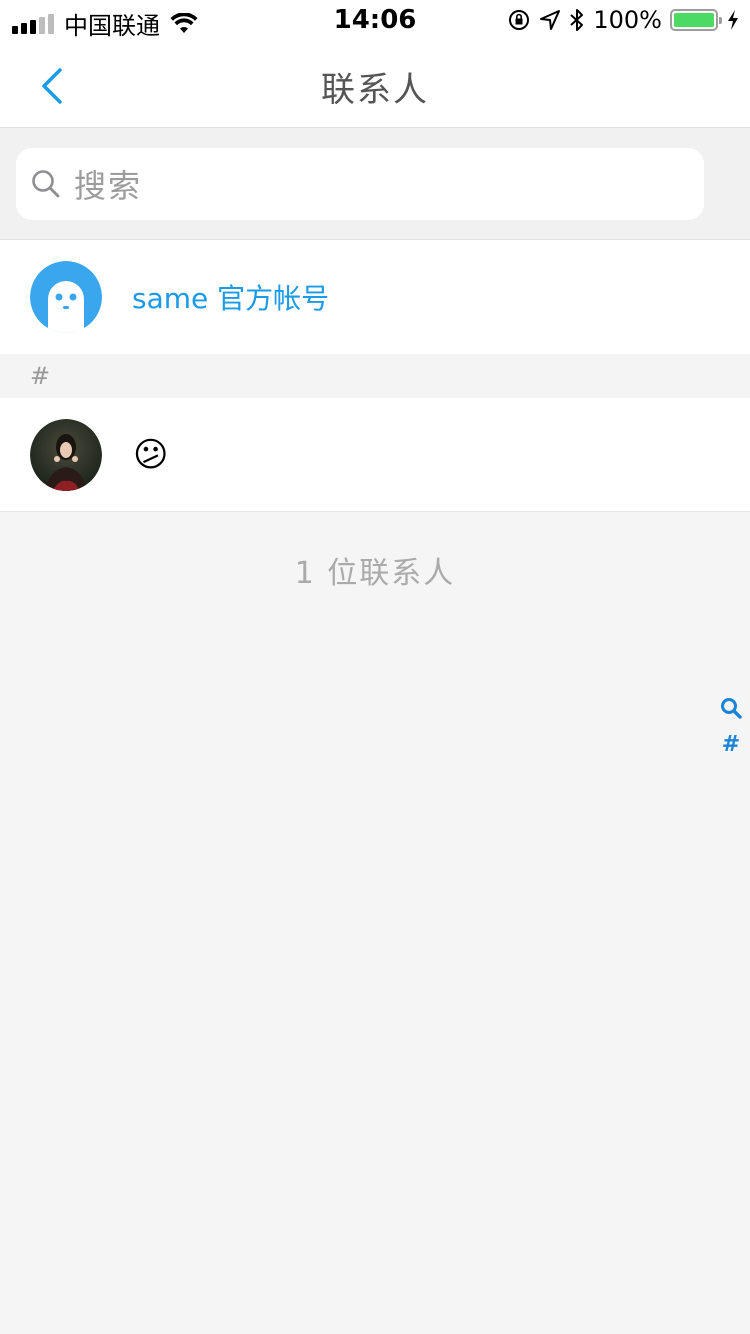 This screenshot has width=750, height=1334. What do you see at coordinates (375, 573) in the screenshot?
I see `contact-count: 1 位联系人` at bounding box center [375, 573].